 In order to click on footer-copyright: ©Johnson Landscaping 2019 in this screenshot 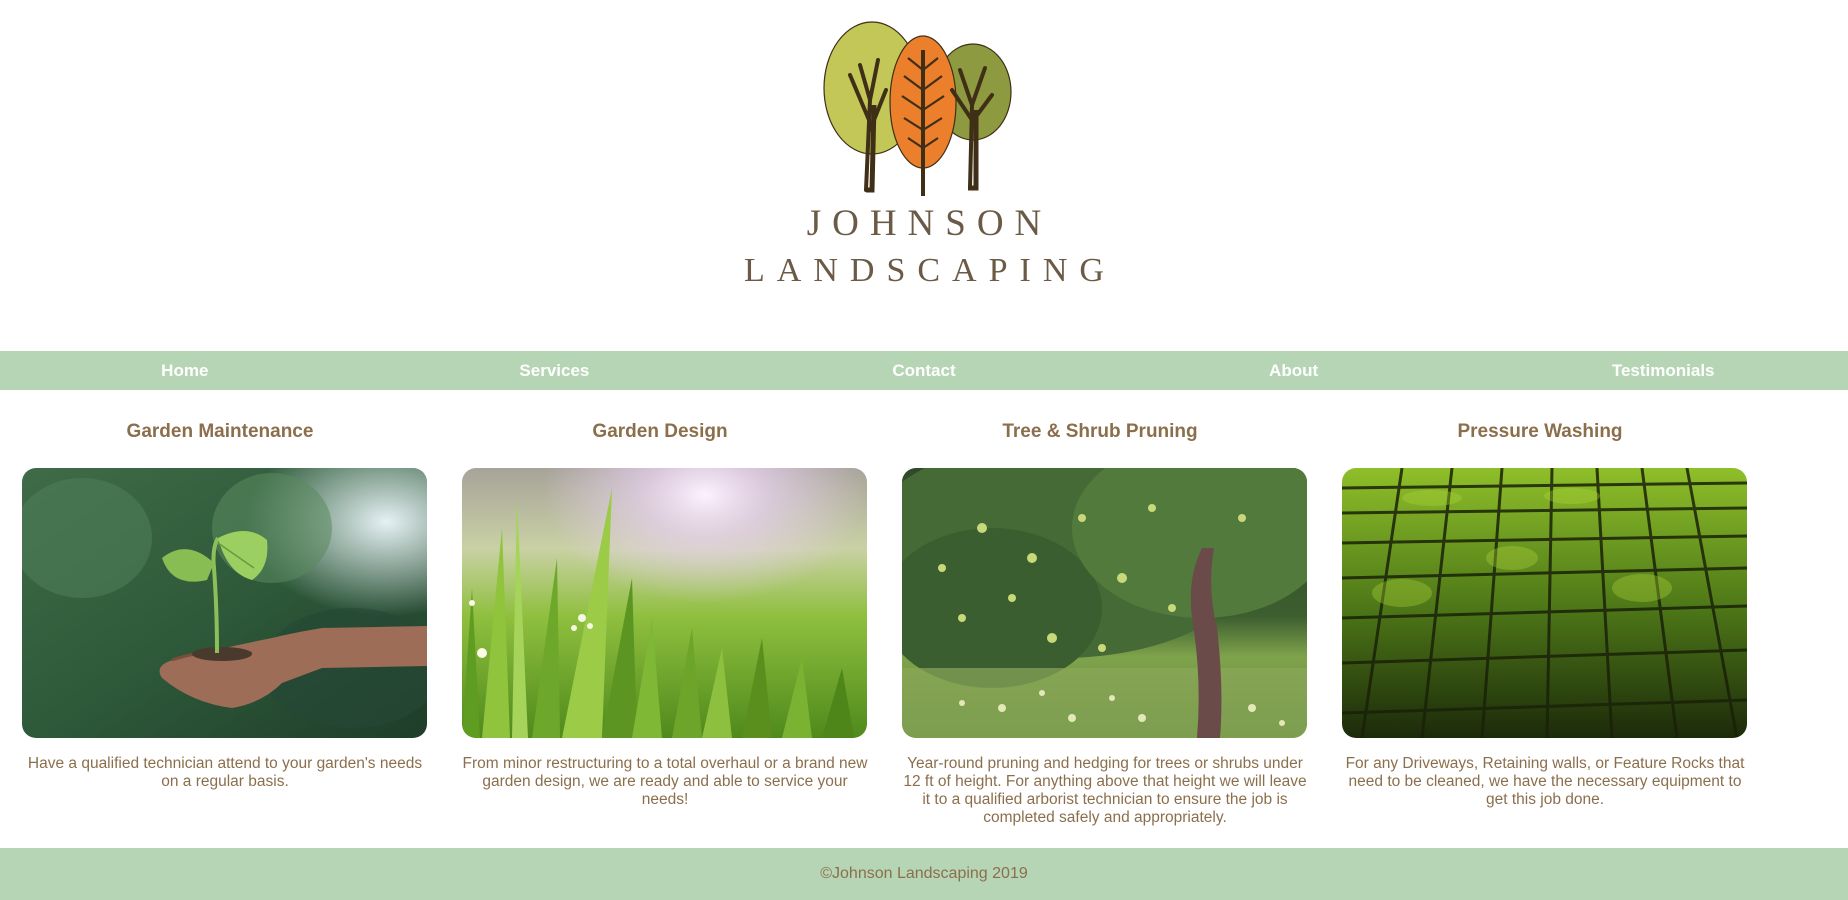, I will do `click(924, 873)`.